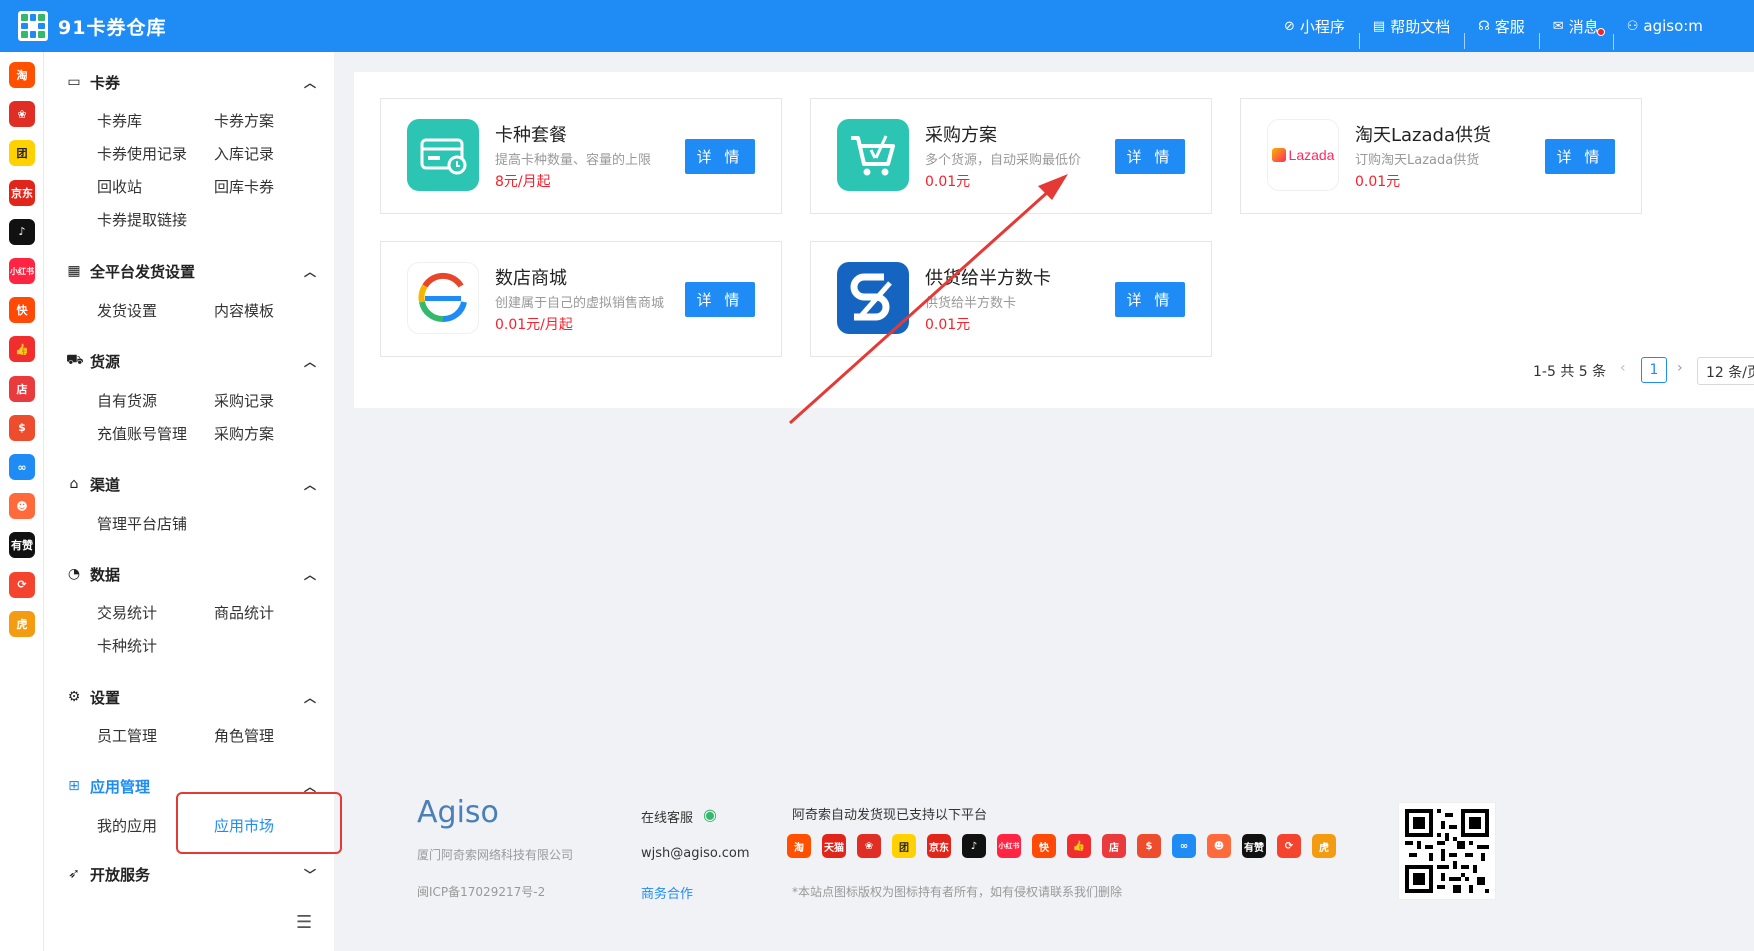  What do you see at coordinates (710, 814) in the screenshot?
I see `wechat-icon: ◉` at bounding box center [710, 814].